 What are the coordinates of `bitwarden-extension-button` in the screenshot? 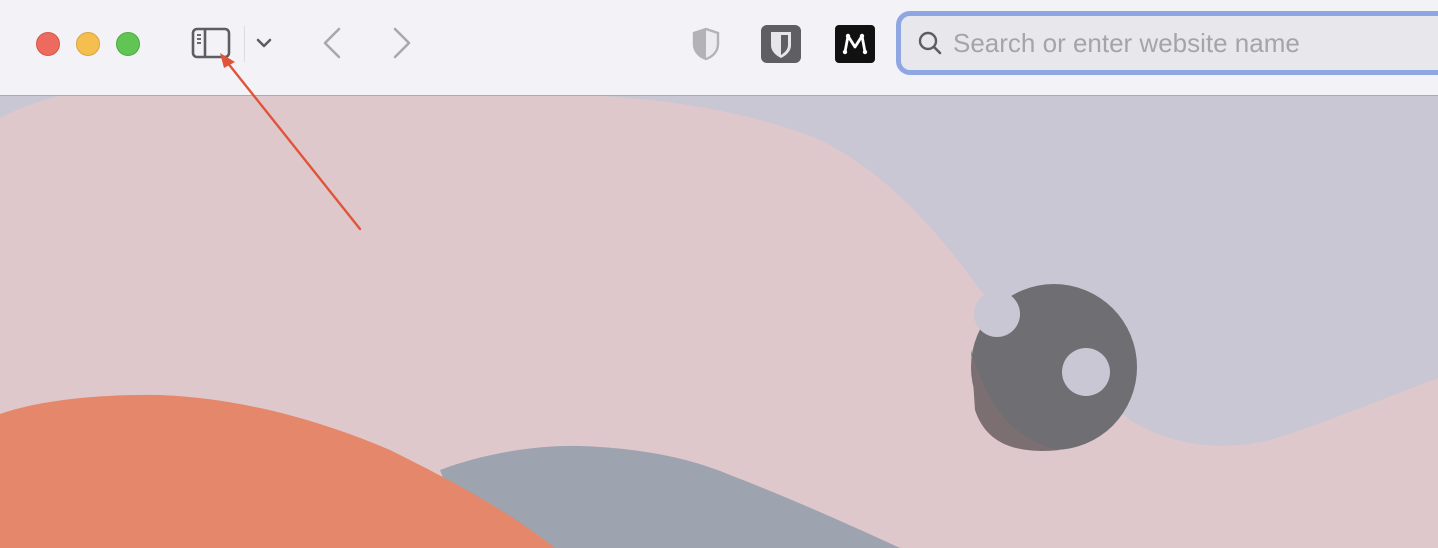 It's located at (781, 44).